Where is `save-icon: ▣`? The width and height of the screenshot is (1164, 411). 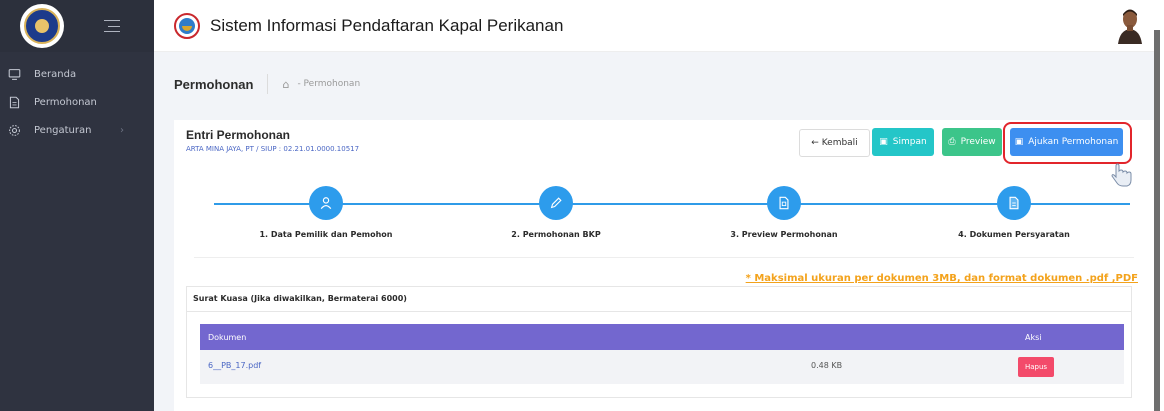 save-icon: ▣ is located at coordinates (883, 142).